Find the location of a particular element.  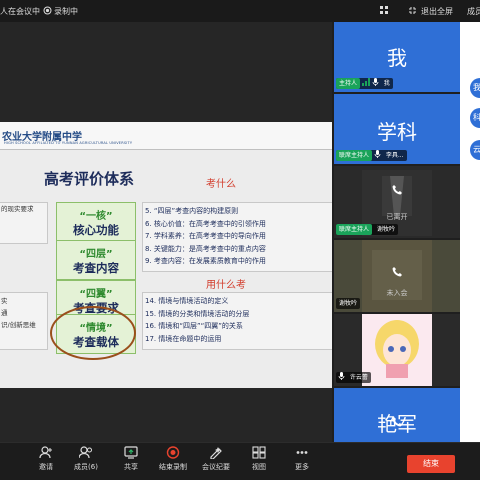

stop-recording-button: 结束录制 is located at coordinates (173, 459).